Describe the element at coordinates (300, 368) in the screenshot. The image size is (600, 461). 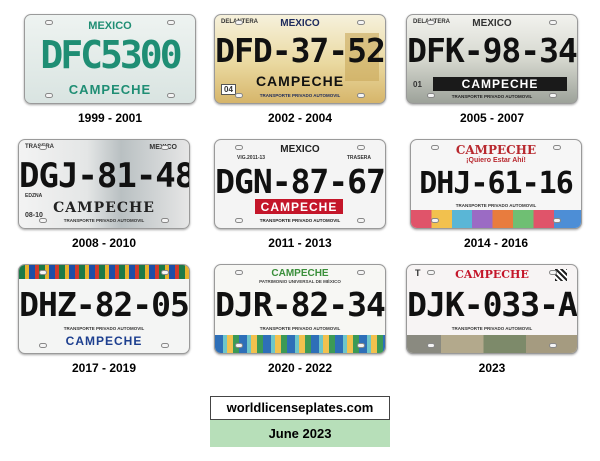
I see `plate-years: 2020 - 2022` at that location.